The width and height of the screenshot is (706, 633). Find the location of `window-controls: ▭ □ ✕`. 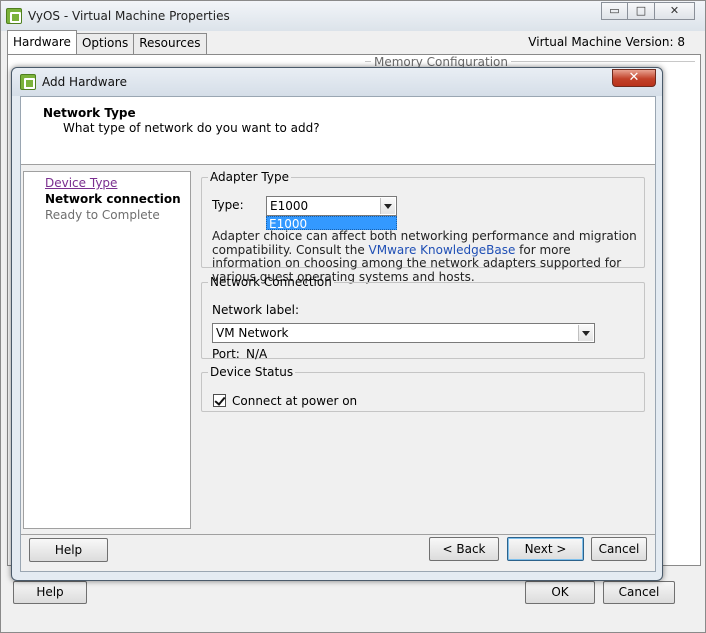

window-controls: ▭ □ ✕ is located at coordinates (648, 11).